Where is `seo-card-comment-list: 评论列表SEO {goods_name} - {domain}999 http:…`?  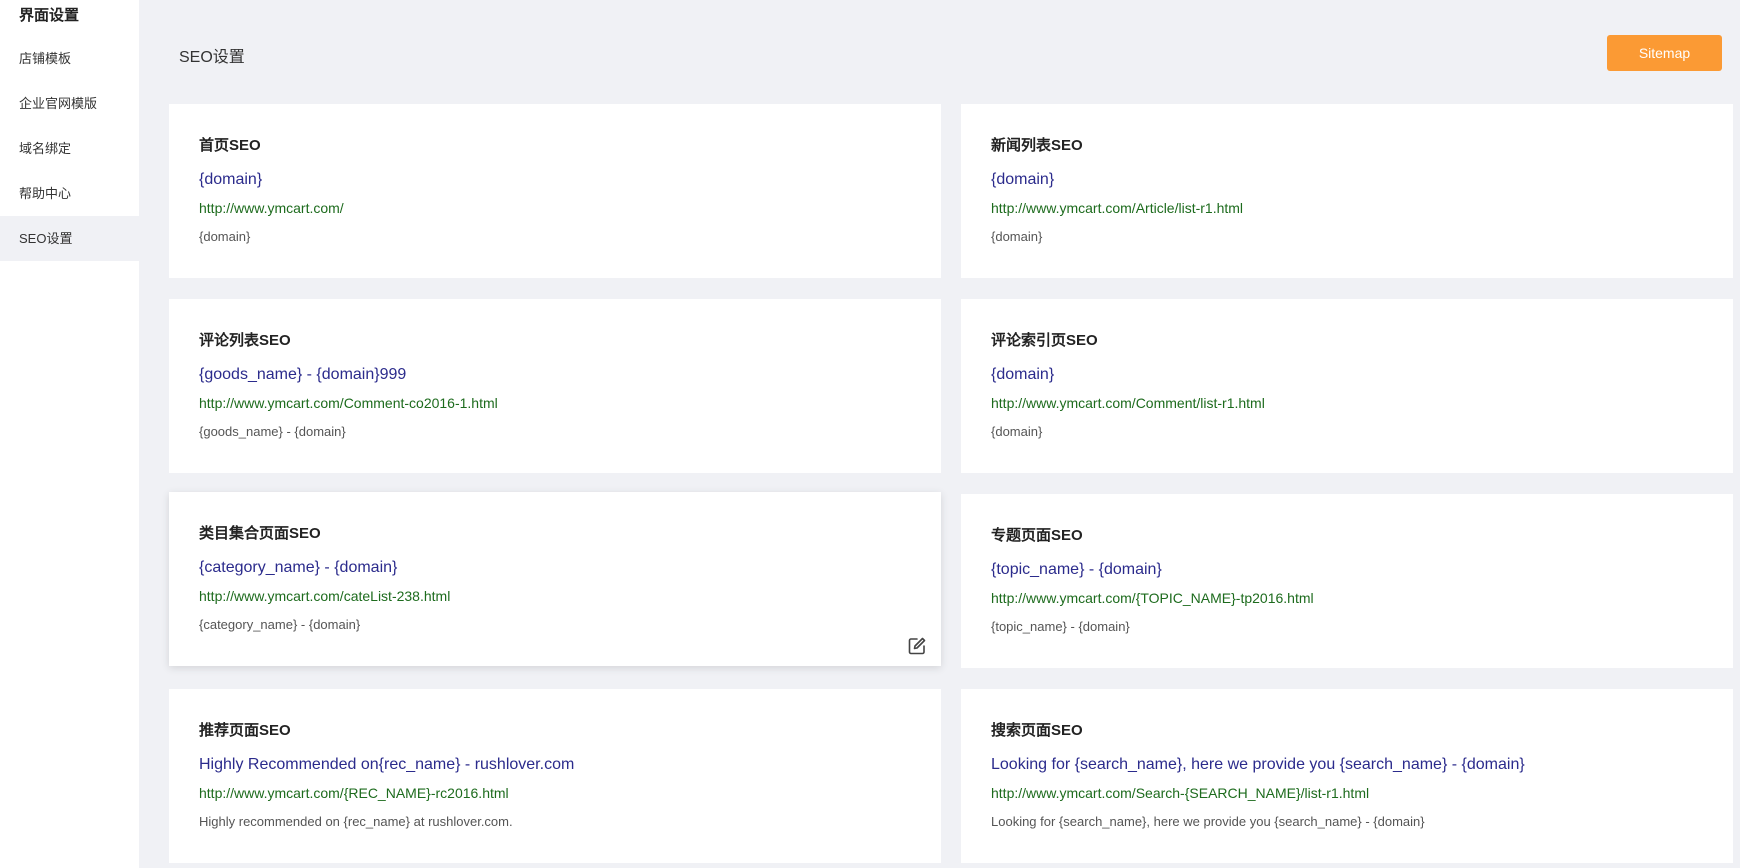 seo-card-comment-list: 评论列表SEO {goods_name} - {domain}999 http:… is located at coordinates (555, 386).